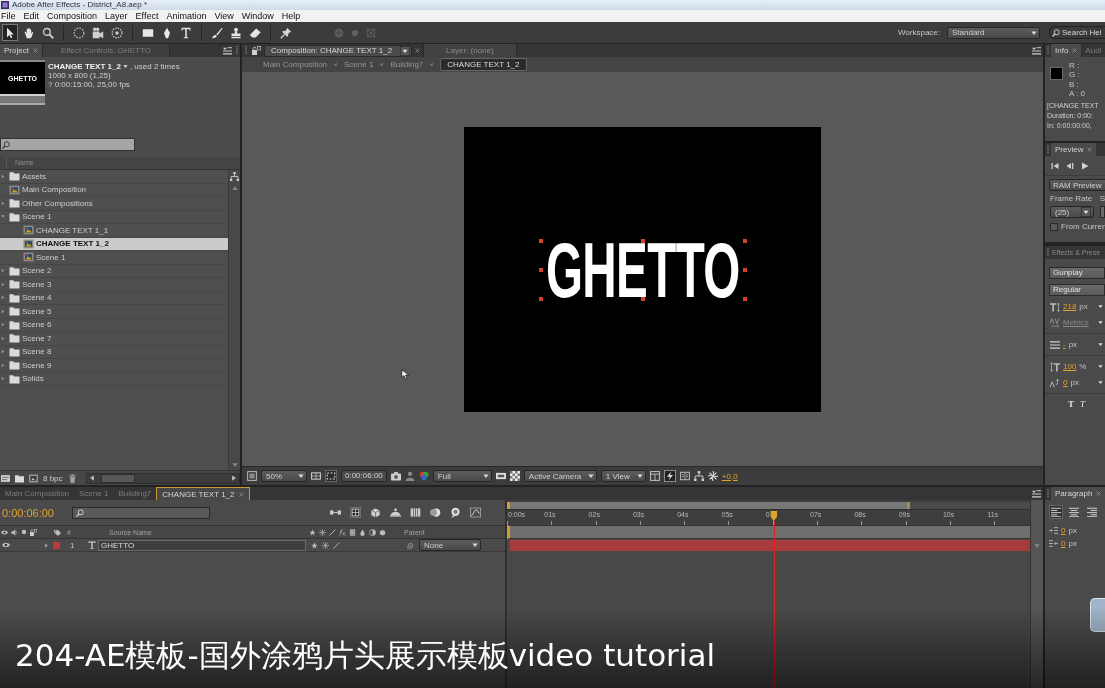  I want to click on collapse-arrow-icon, so click(2, 217).